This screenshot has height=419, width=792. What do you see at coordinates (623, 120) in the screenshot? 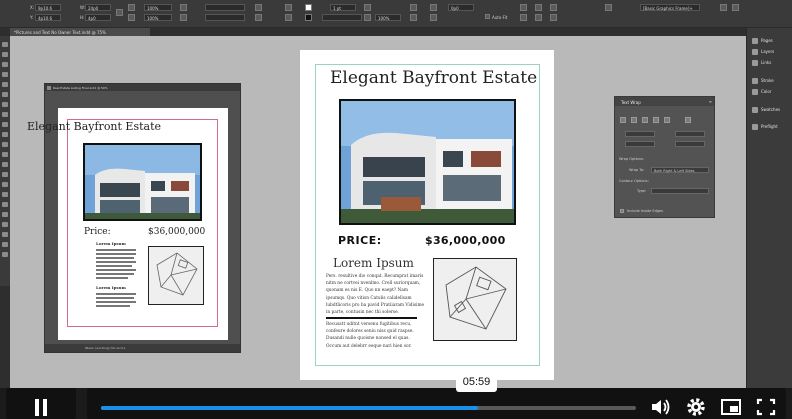
I see `no-wrap-button` at bounding box center [623, 120].